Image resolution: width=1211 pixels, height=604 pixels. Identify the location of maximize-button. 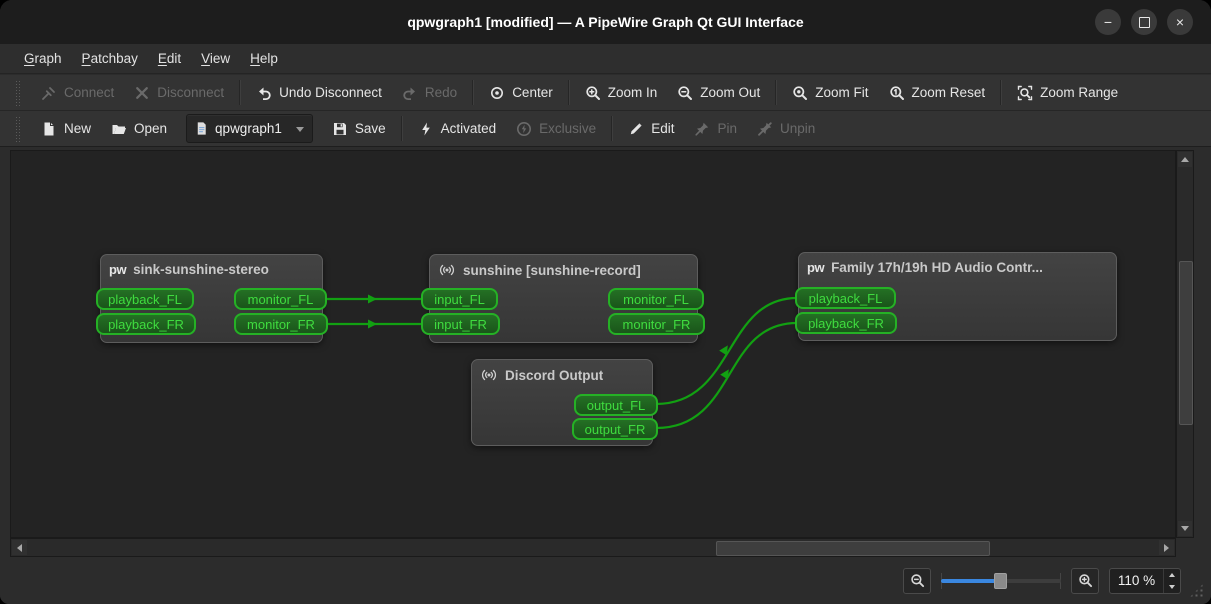
(1144, 22).